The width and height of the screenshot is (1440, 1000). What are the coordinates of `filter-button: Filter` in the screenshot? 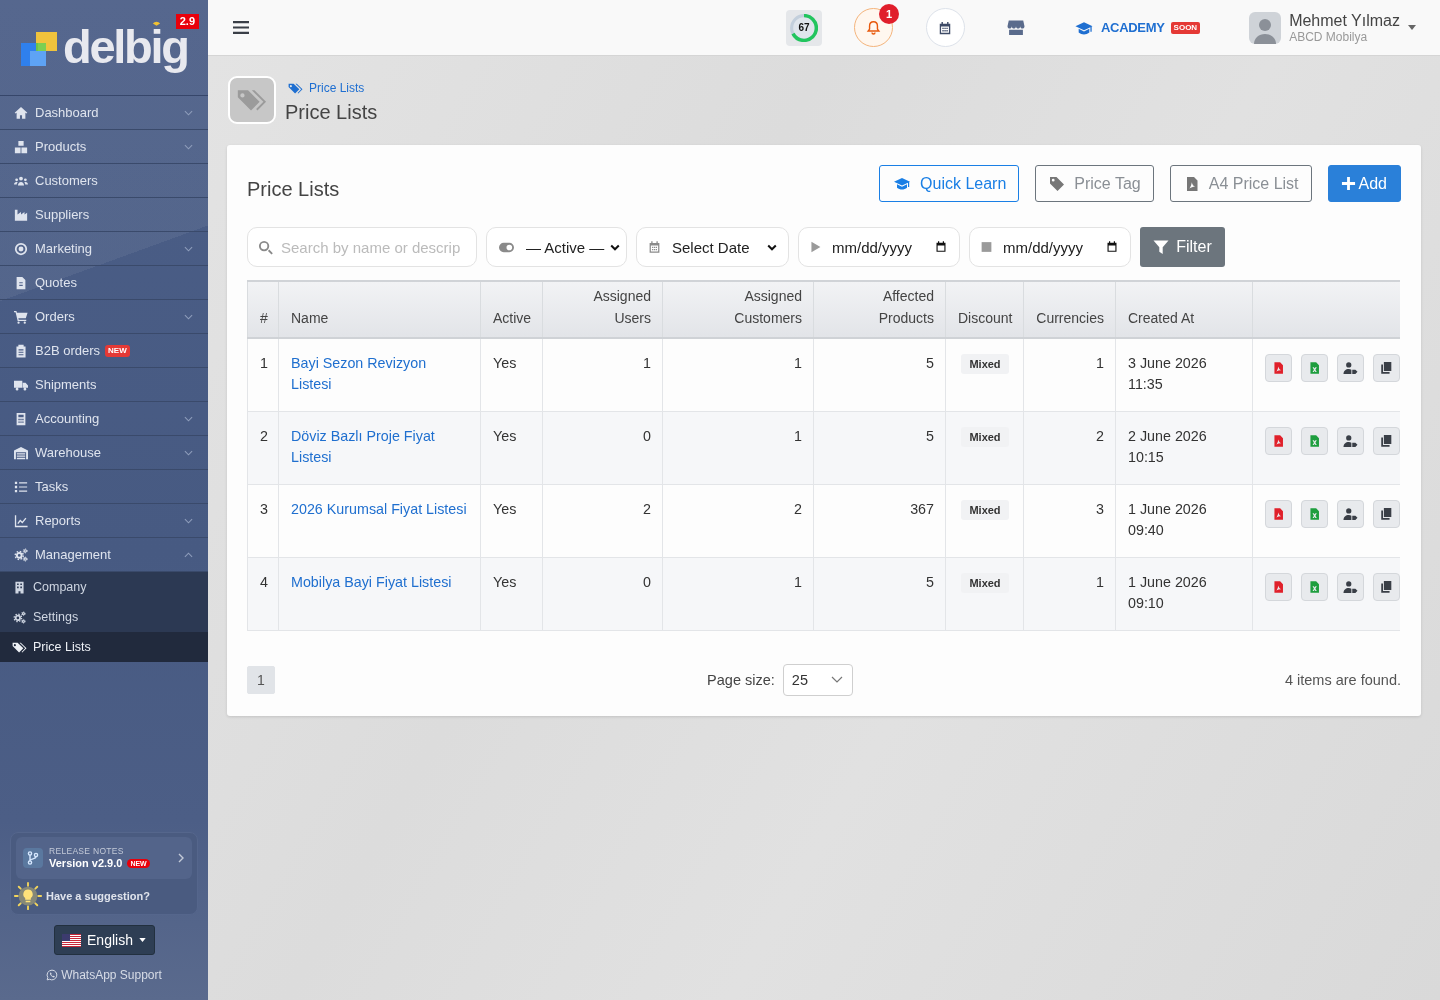 It's located at (1182, 247).